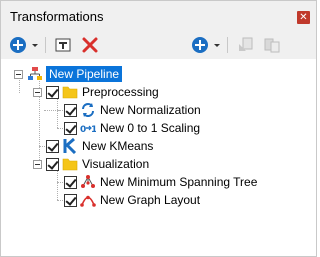 This screenshot has width=320, height=257. I want to click on kmeans-icon, so click(70, 146).